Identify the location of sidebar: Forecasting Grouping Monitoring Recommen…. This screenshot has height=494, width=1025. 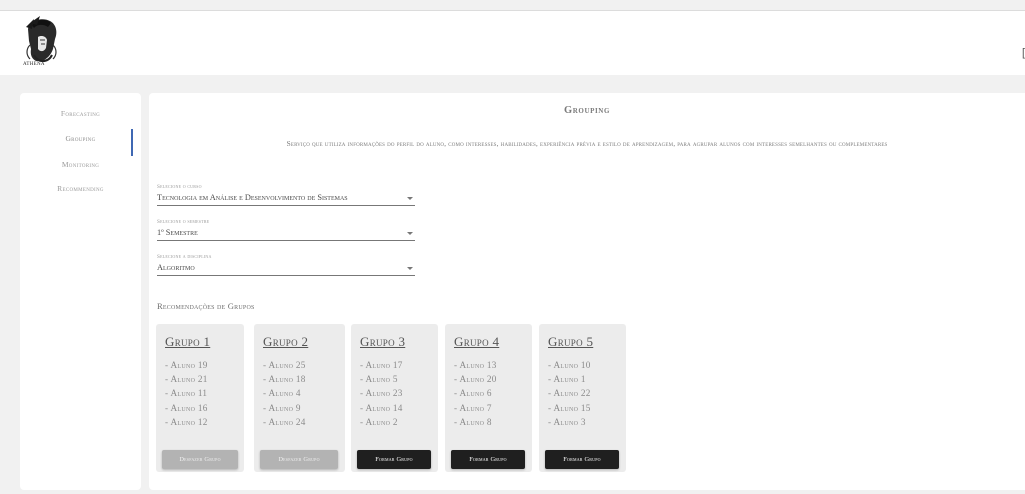
(80, 291).